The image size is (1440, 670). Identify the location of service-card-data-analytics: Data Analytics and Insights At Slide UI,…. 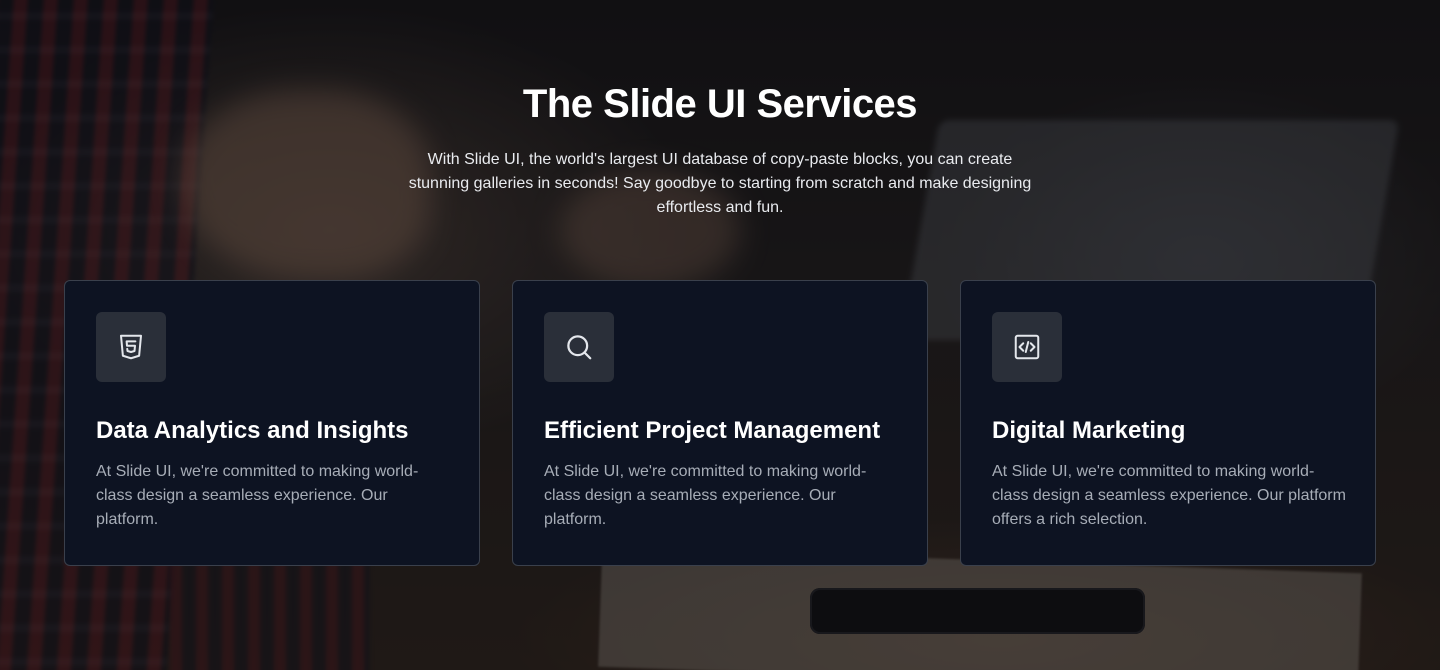
(272, 423).